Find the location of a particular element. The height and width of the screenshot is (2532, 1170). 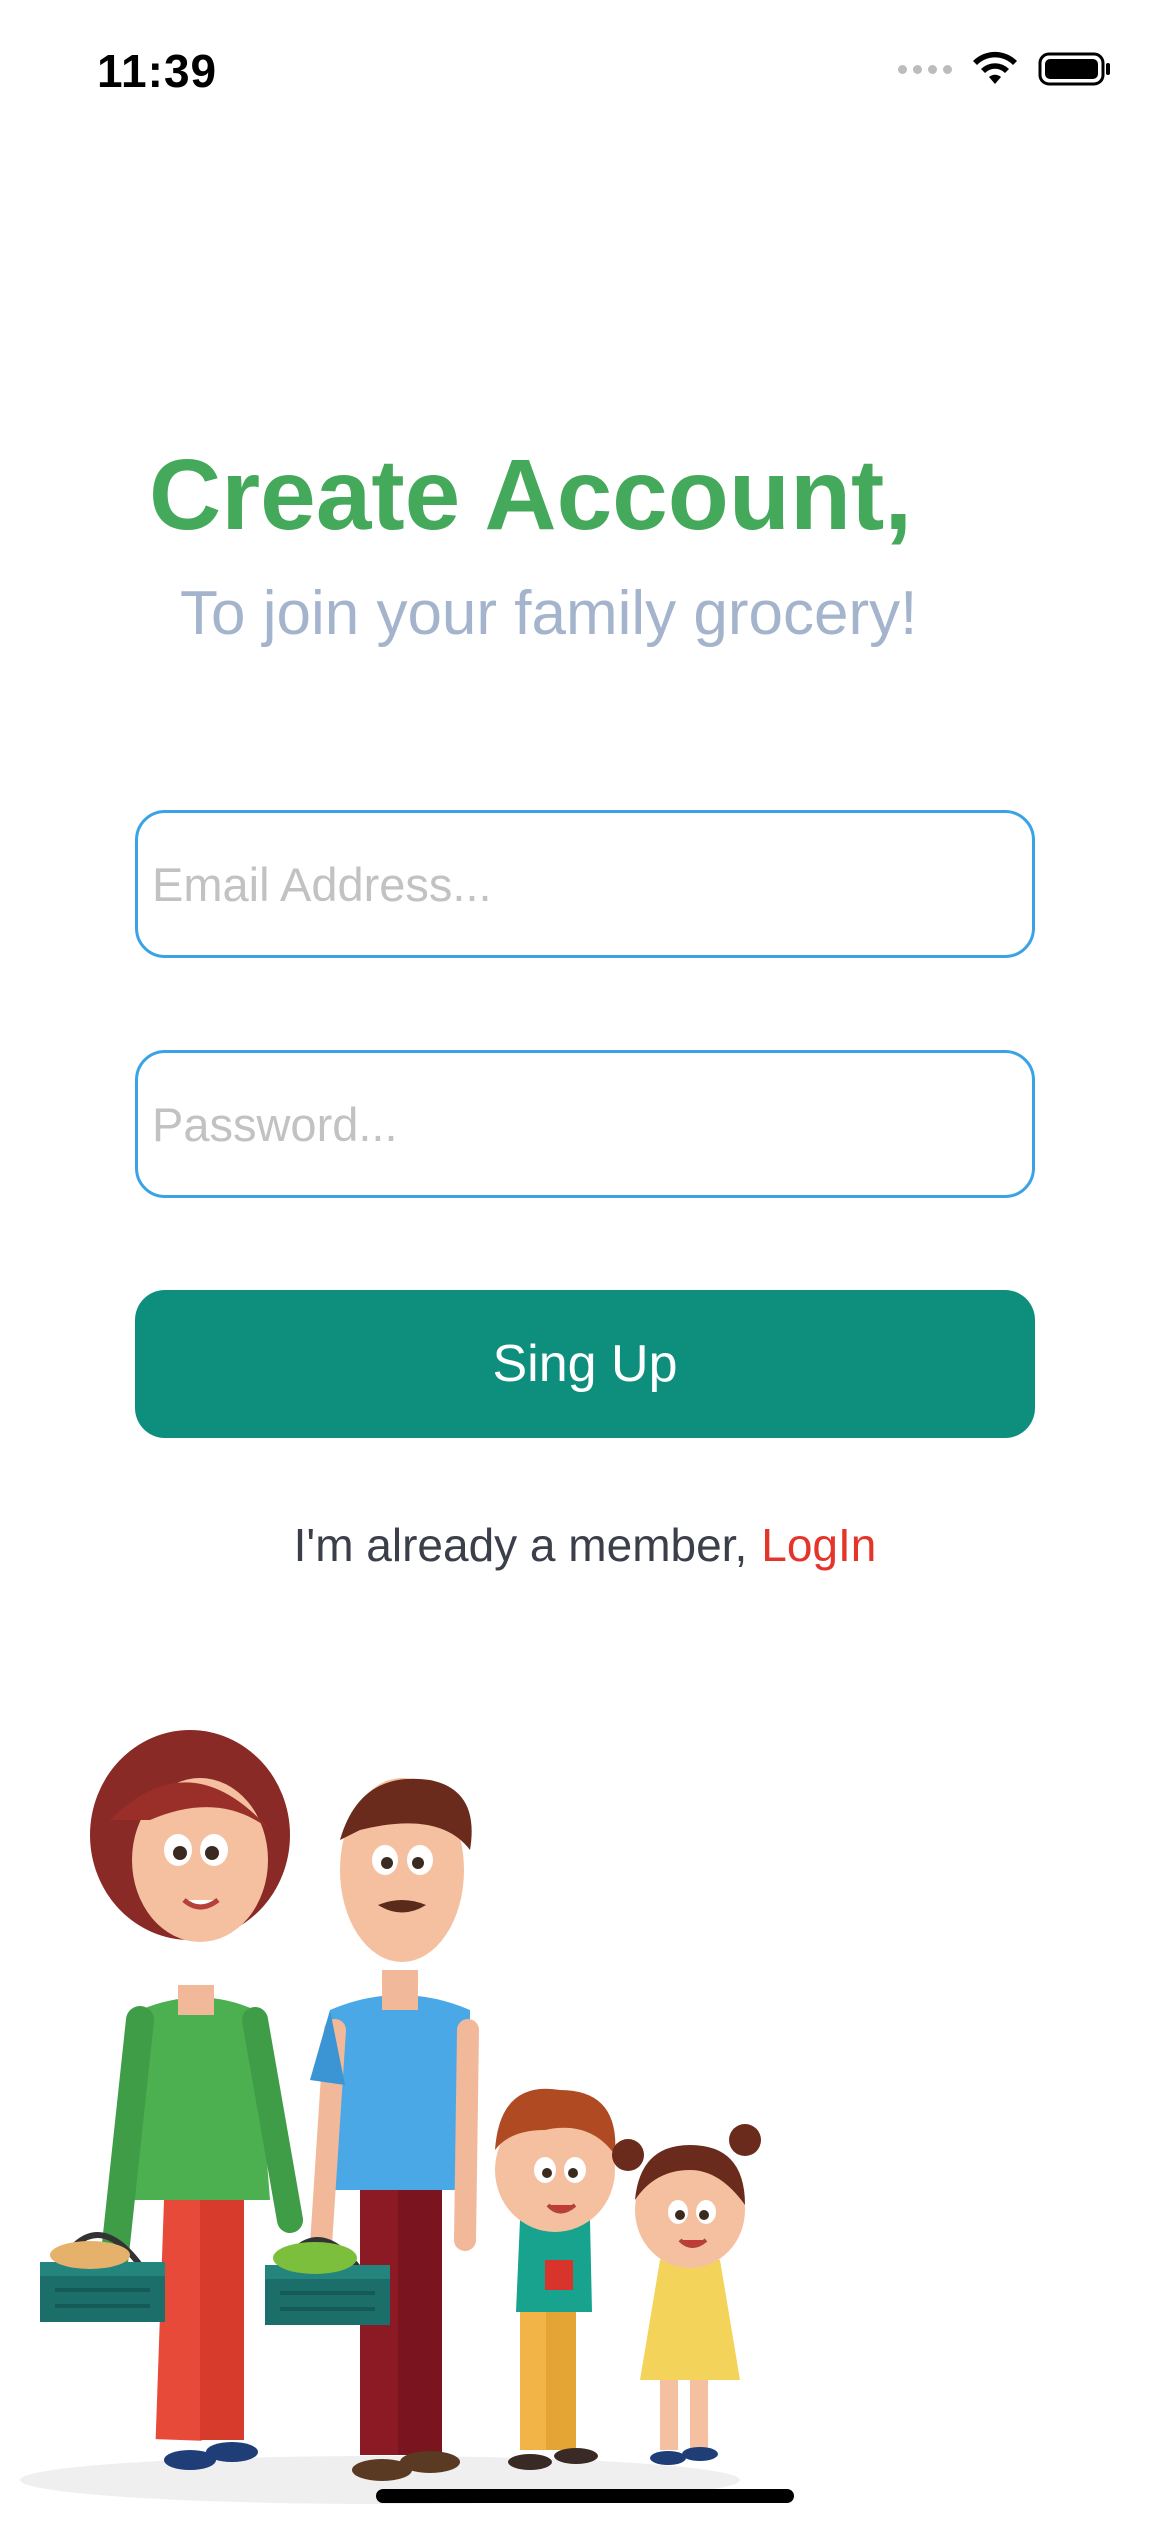

signal-dots-icon is located at coordinates (925, 69).